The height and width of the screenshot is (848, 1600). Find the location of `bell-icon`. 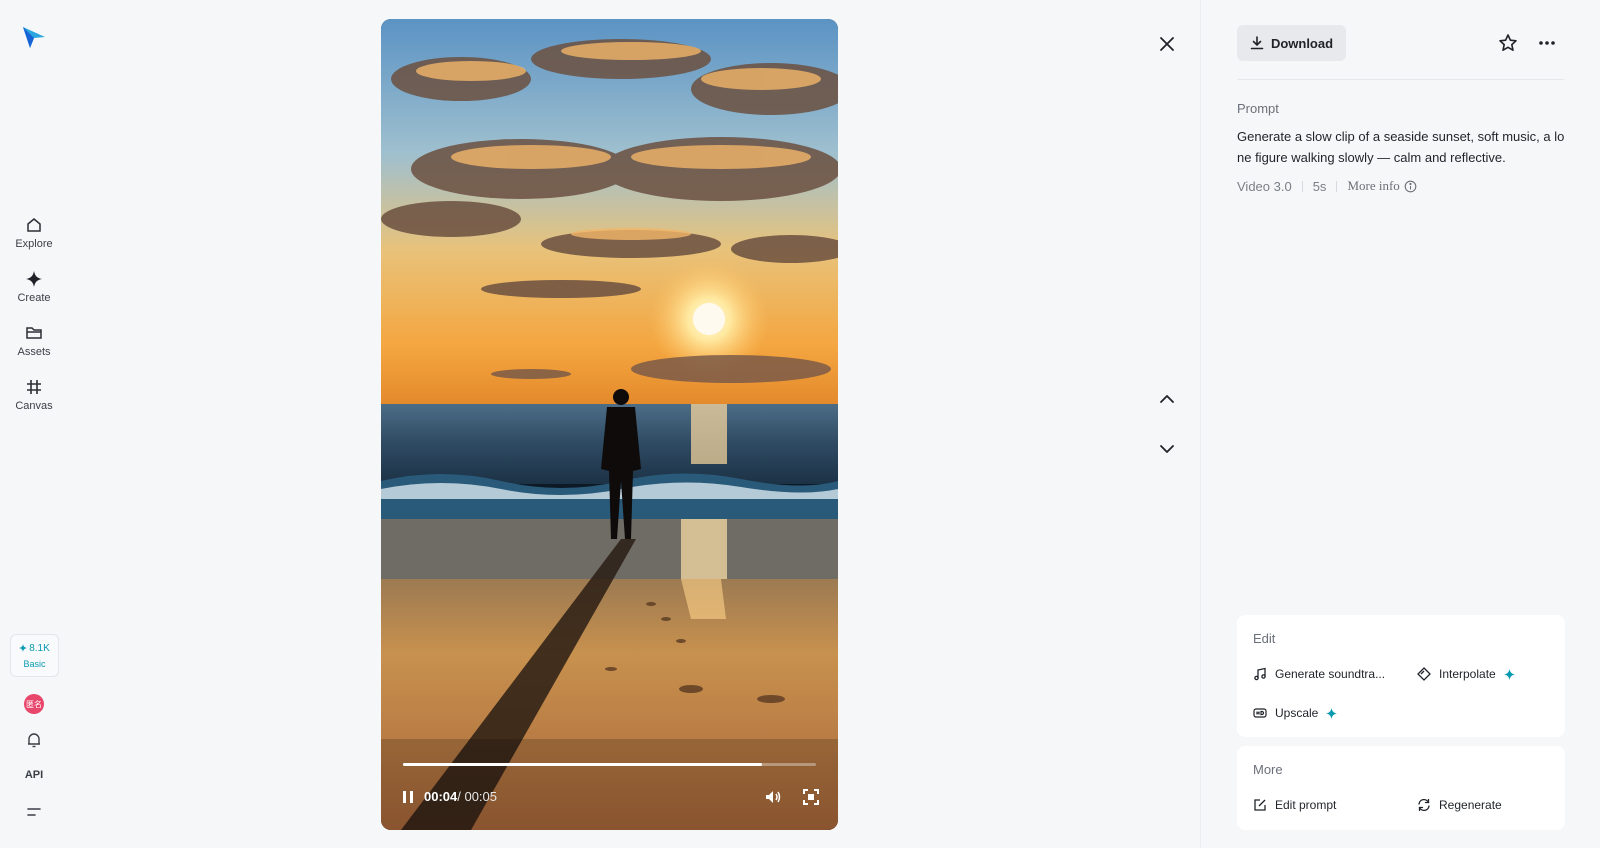

bell-icon is located at coordinates (34, 740).